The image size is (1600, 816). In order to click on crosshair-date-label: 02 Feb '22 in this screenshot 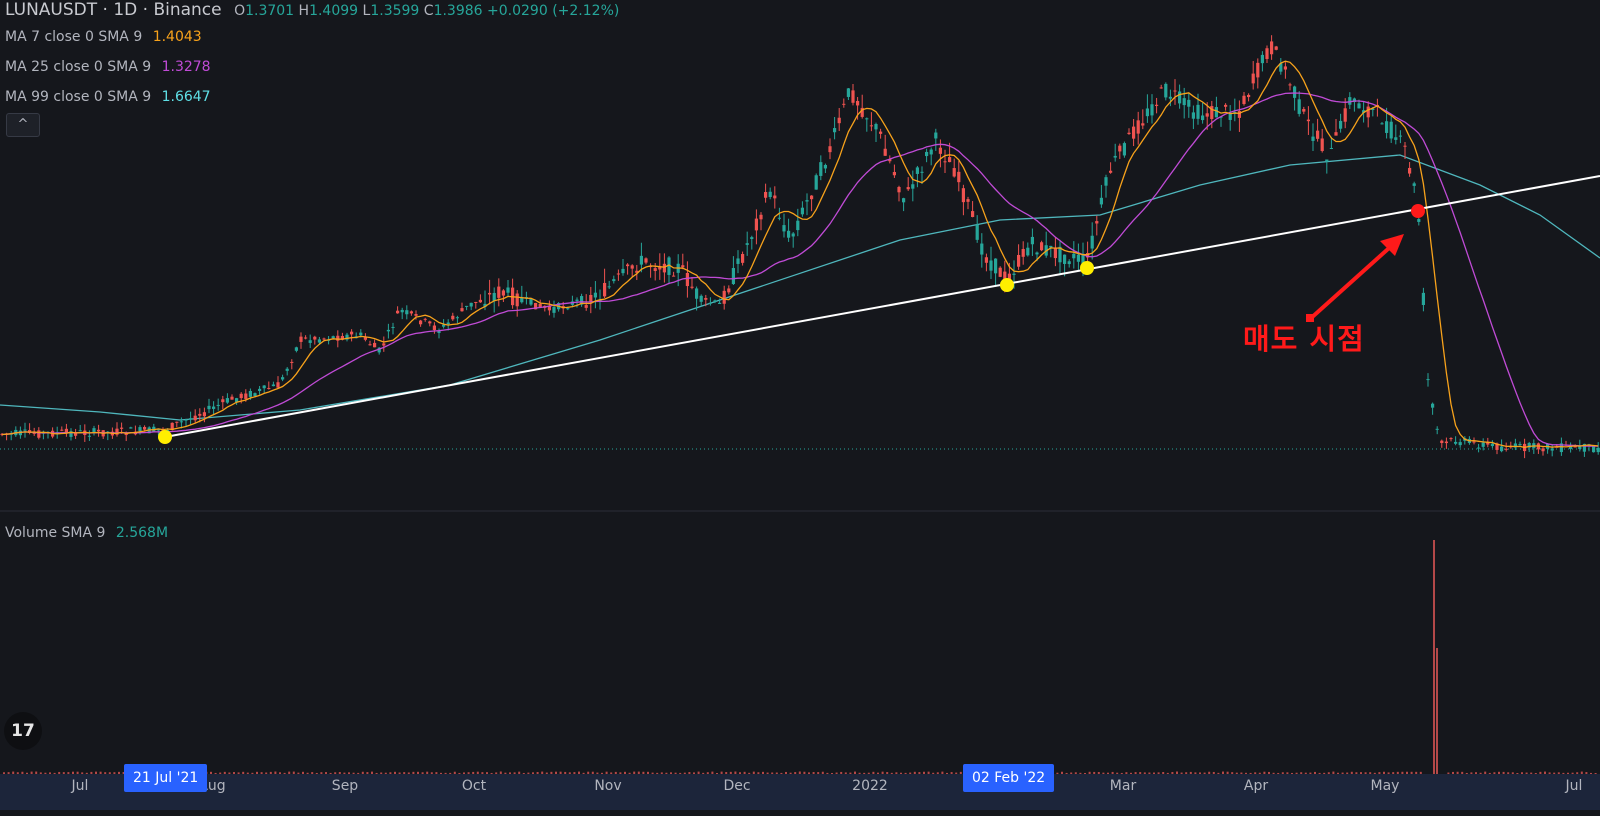, I will do `click(1009, 778)`.